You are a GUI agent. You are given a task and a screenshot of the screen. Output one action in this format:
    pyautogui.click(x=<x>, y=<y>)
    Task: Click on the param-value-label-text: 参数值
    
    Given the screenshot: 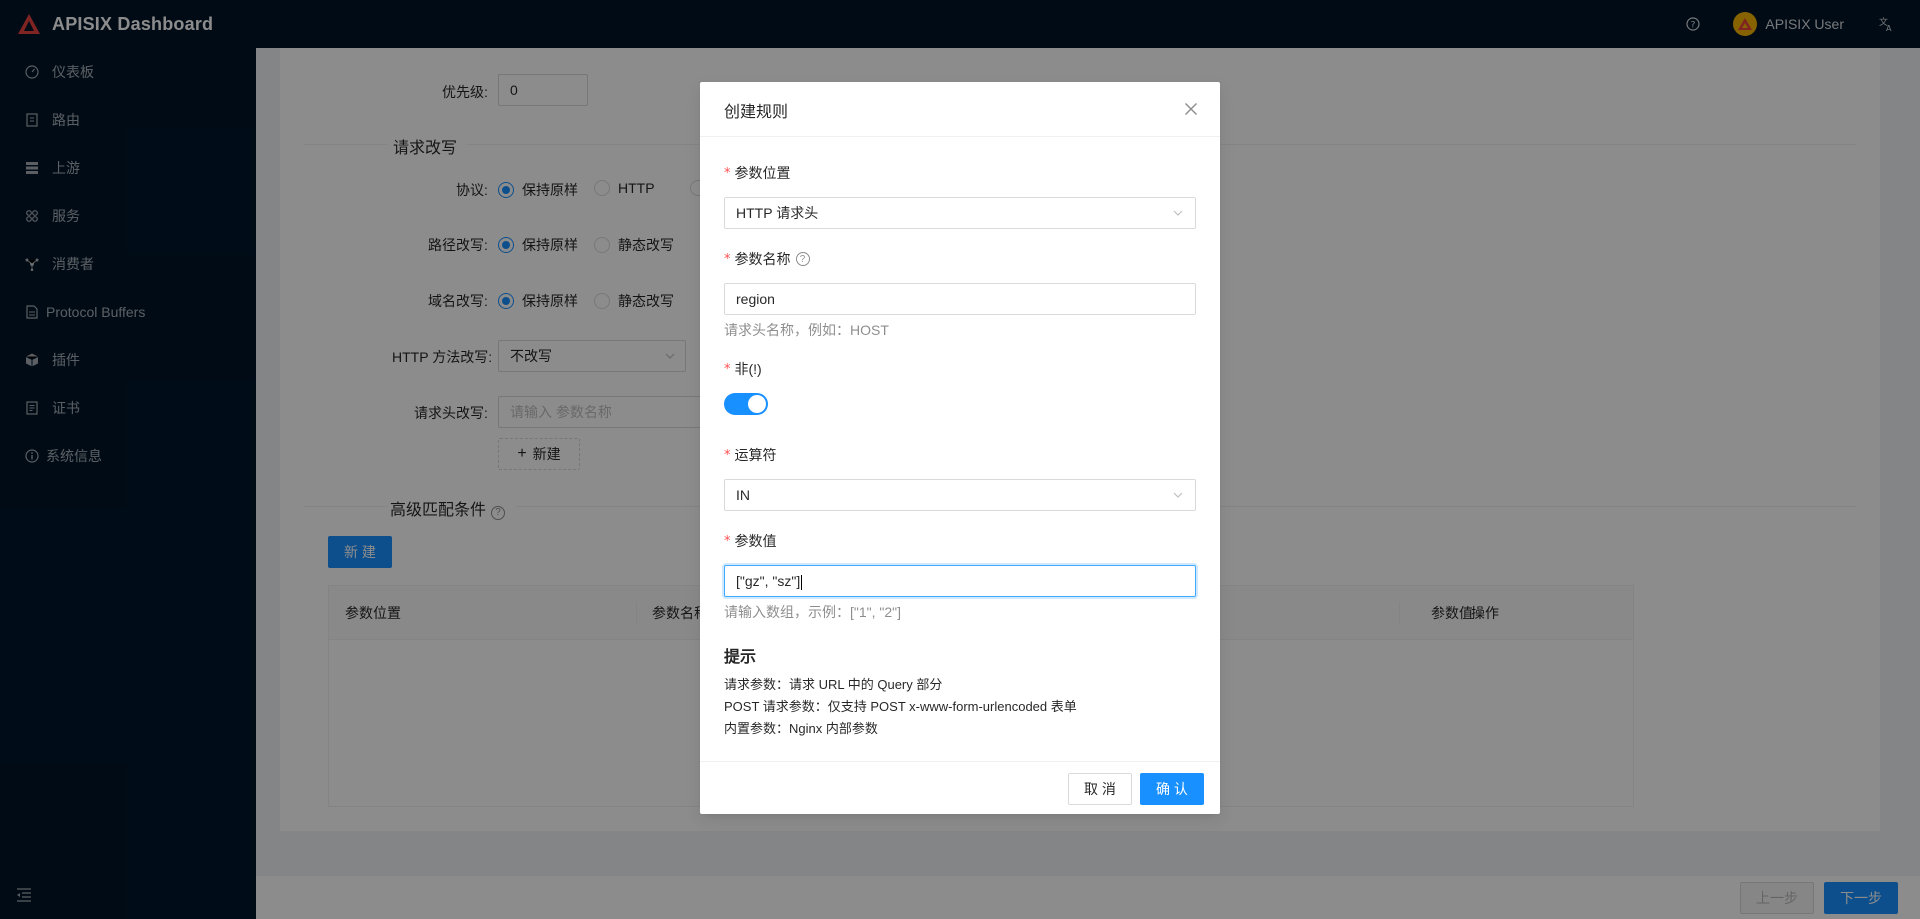 What is the action you would take?
    pyautogui.click(x=755, y=541)
    